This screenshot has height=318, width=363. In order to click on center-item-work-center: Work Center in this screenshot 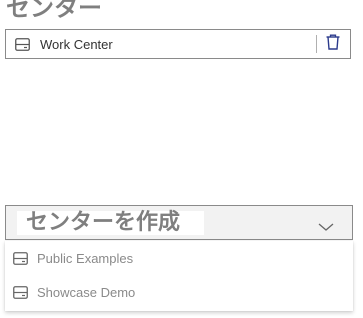, I will do `click(178, 44)`.